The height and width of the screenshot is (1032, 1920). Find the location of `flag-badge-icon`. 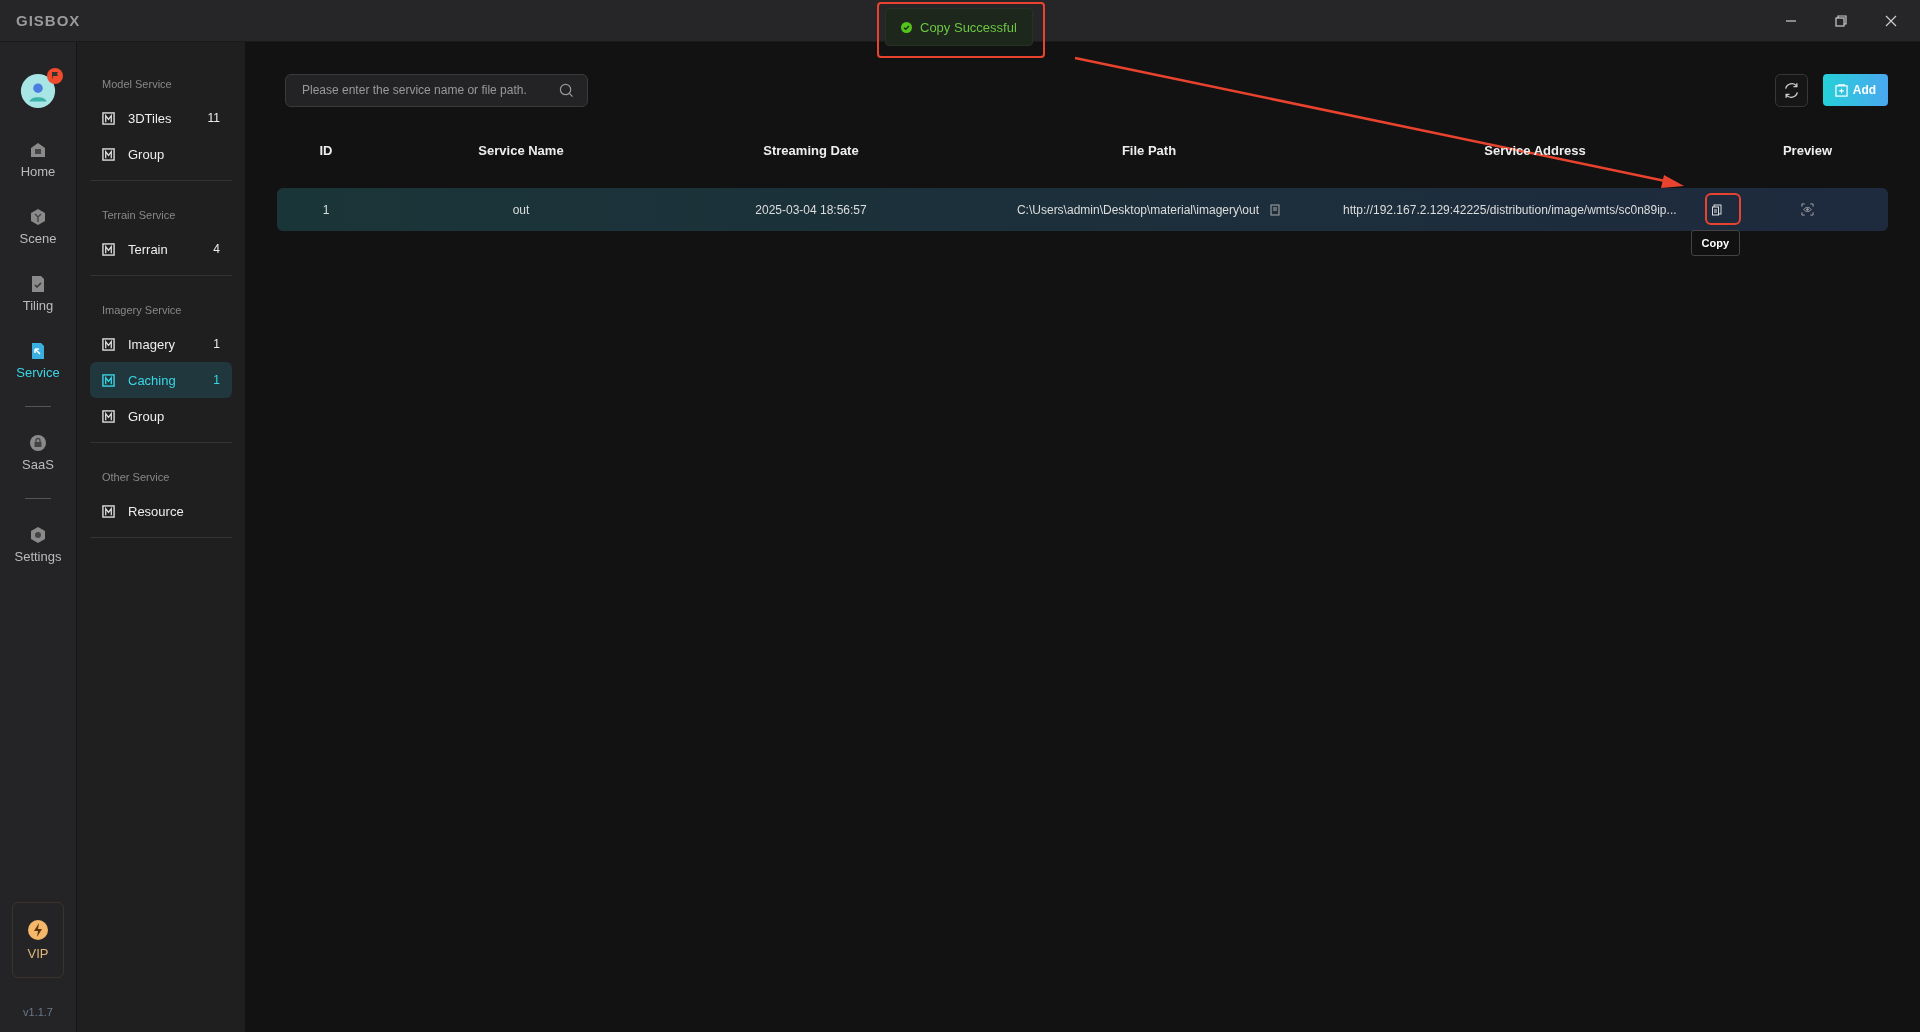

flag-badge-icon is located at coordinates (55, 76).